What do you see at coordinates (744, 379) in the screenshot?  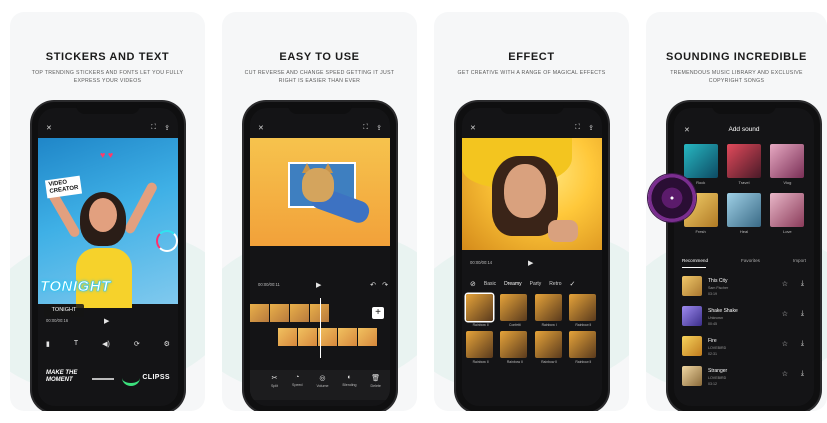 I see `song-row: Stranger LOVEBIRD 03:12 ☆ ⤓` at bounding box center [744, 379].